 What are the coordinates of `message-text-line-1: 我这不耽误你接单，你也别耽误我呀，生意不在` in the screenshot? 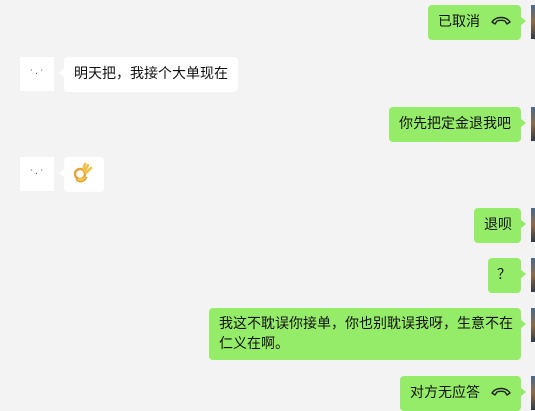 It's located at (366, 324).